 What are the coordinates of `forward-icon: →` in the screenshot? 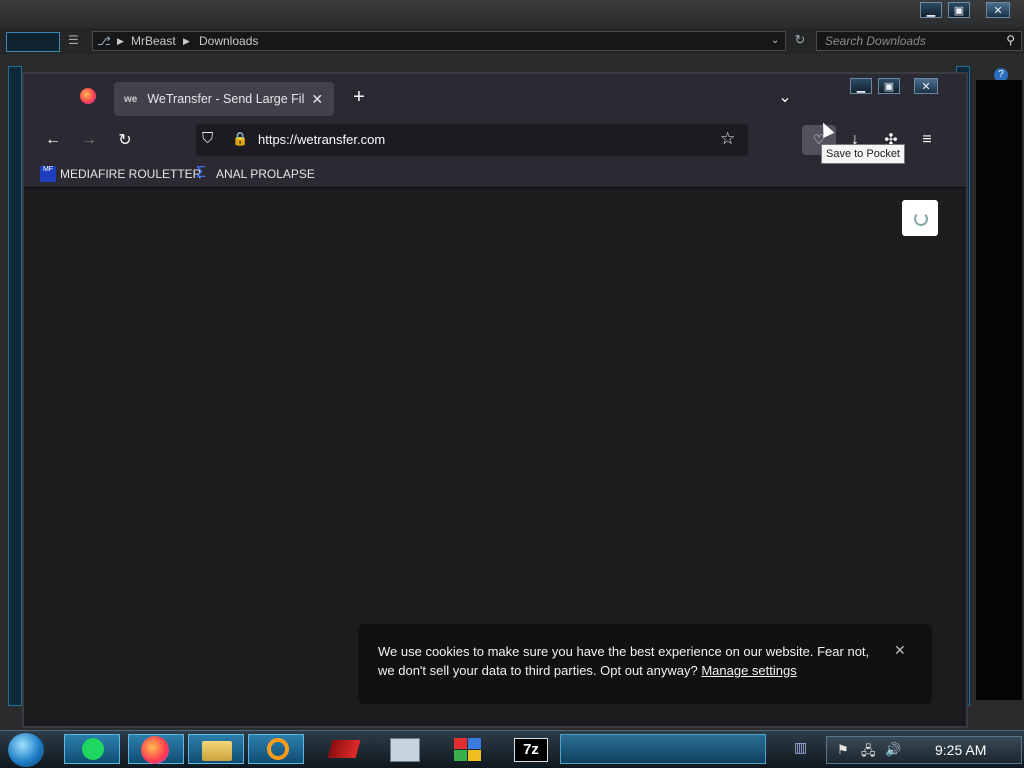 It's located at (89, 140).